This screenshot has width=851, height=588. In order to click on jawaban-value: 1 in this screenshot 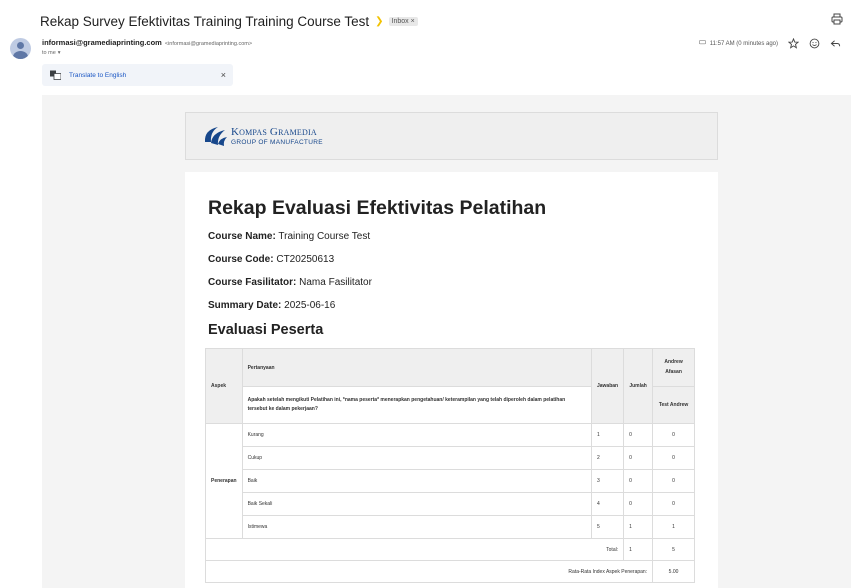, I will do `click(607, 435)`.